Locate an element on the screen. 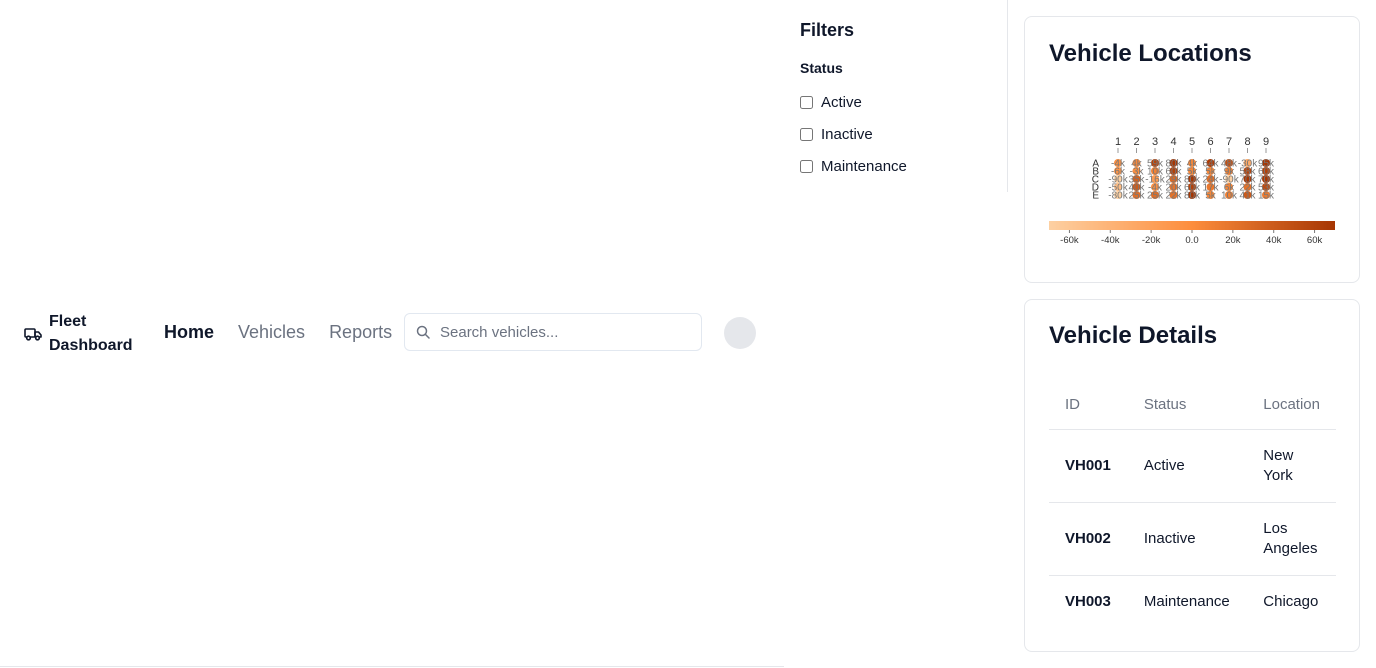  heatmap-cell-label: 10k is located at coordinates (1229, 196).